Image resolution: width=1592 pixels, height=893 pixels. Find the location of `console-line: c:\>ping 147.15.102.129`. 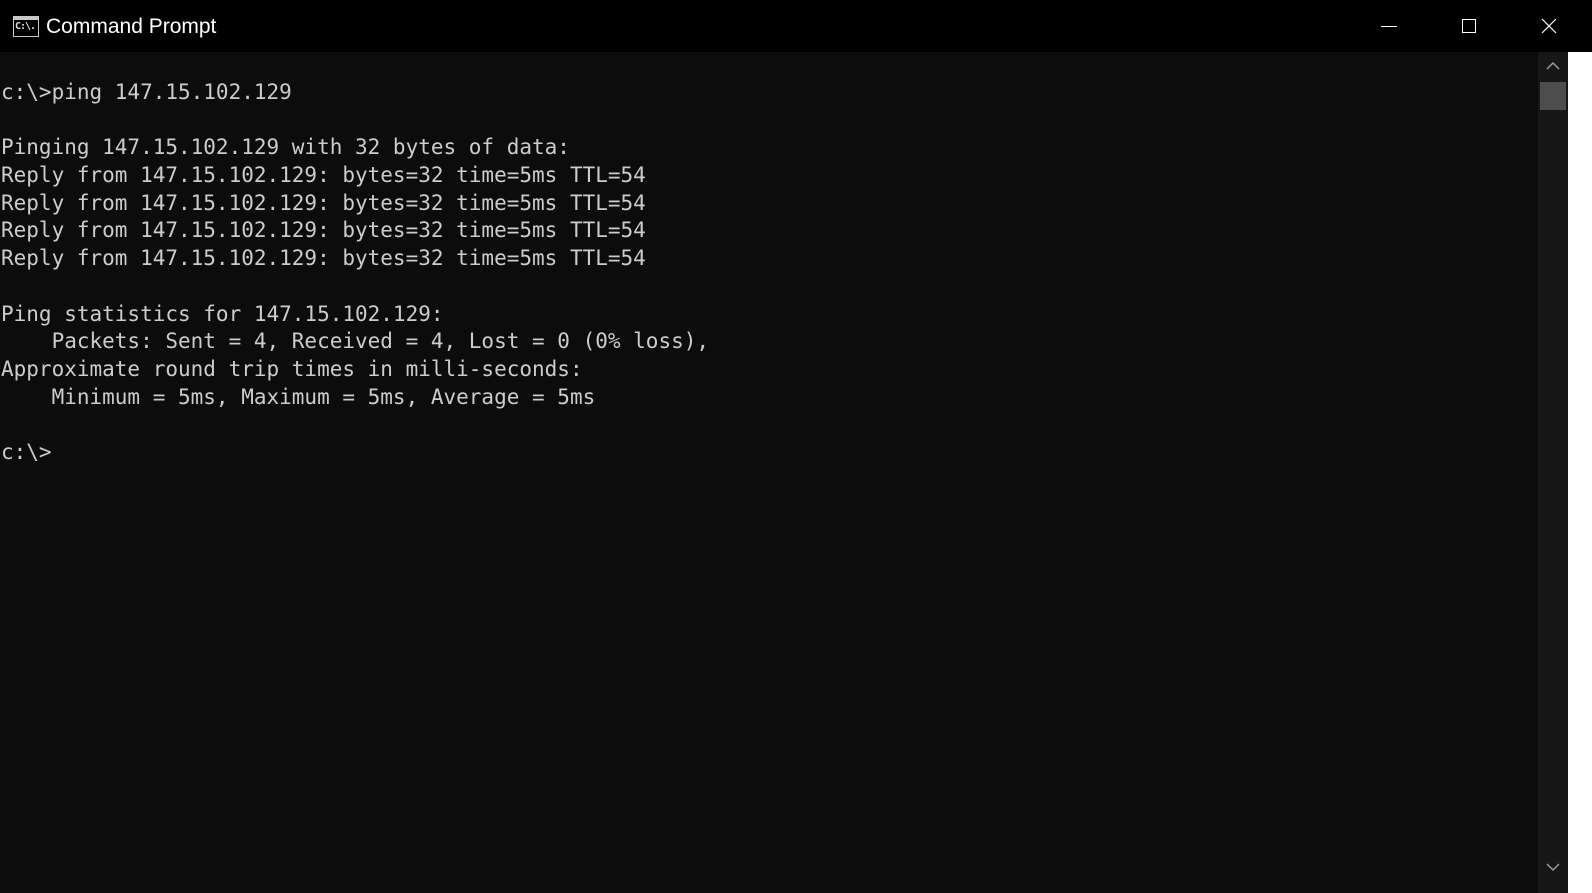

console-line: c:\>ping 147.15.102.129 is located at coordinates (146, 92).